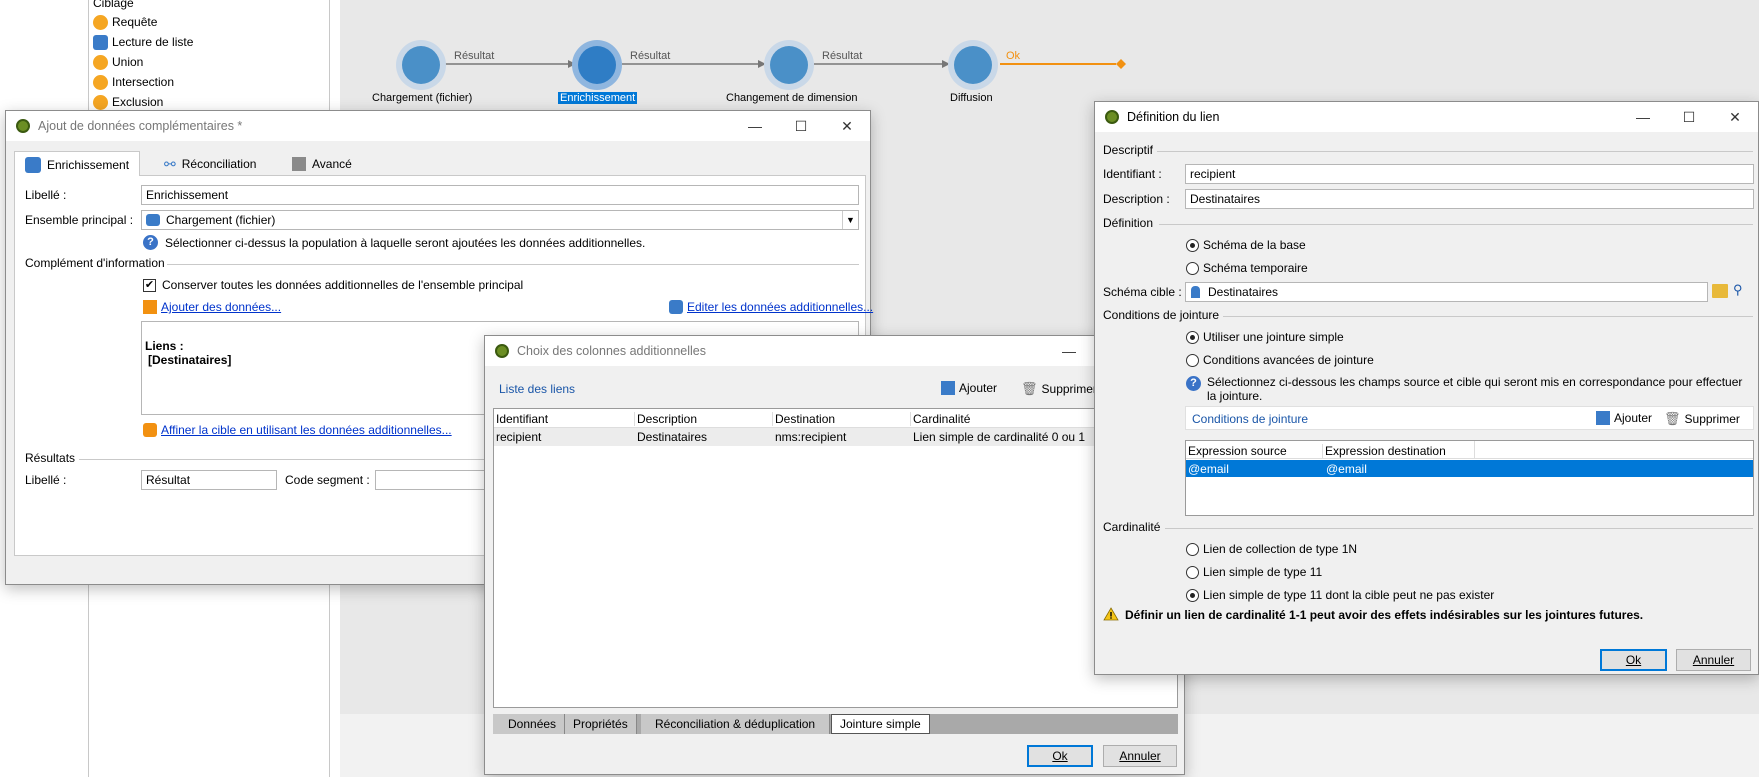 The height and width of the screenshot is (777, 1759). What do you see at coordinates (1192, 245) in the screenshot?
I see `radio-base-schema` at bounding box center [1192, 245].